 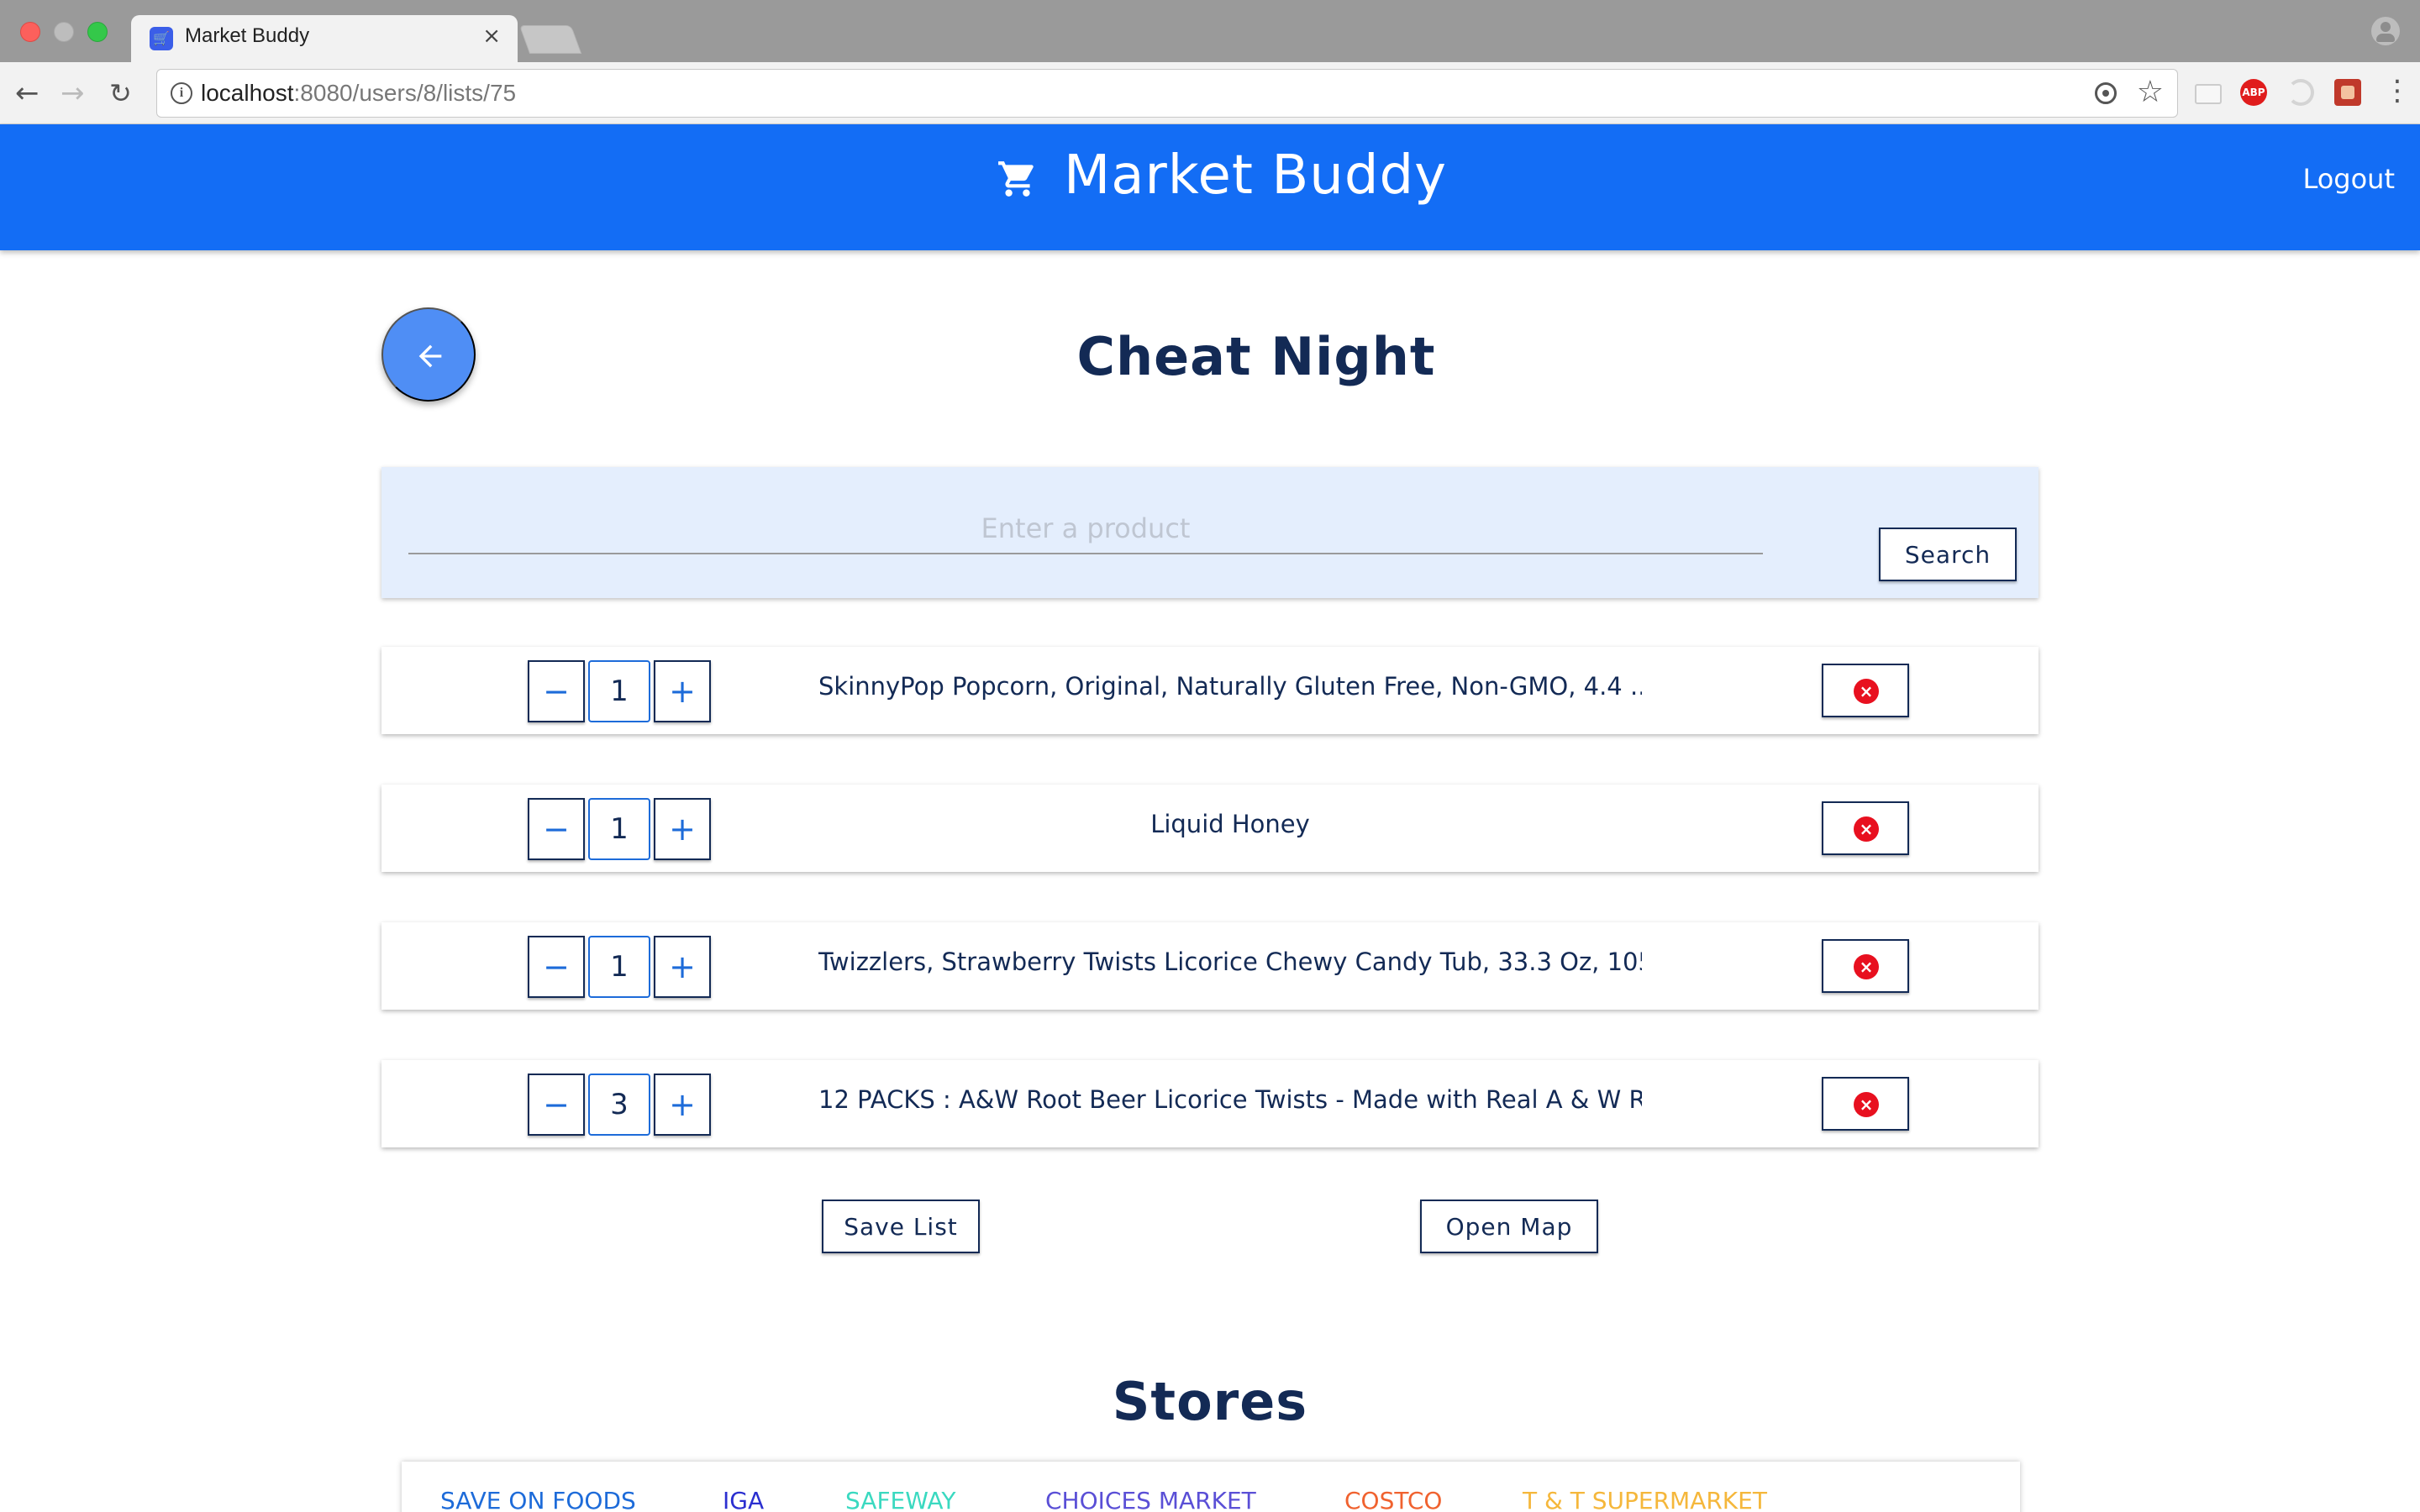 What do you see at coordinates (1016, 179) in the screenshot?
I see `shopping-cart-icon` at bounding box center [1016, 179].